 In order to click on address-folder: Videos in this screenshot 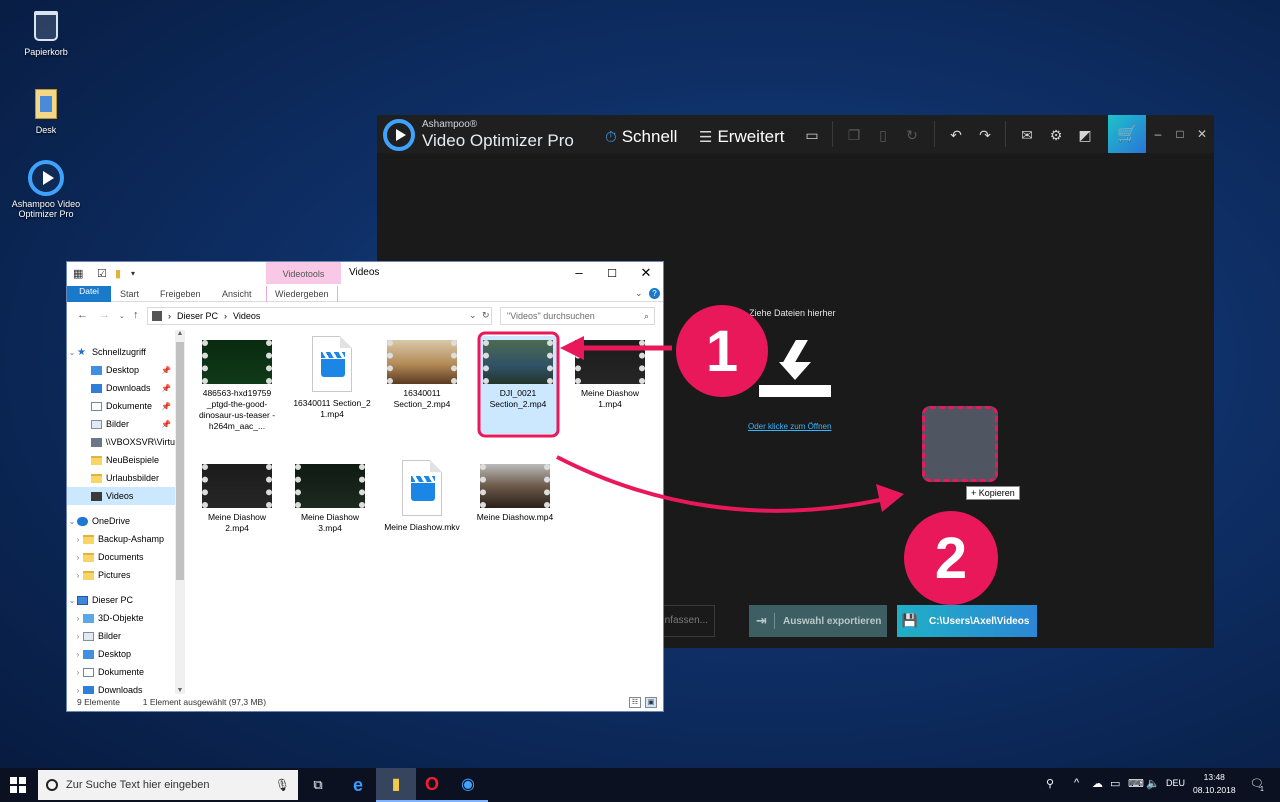, I will do `click(246, 316)`.